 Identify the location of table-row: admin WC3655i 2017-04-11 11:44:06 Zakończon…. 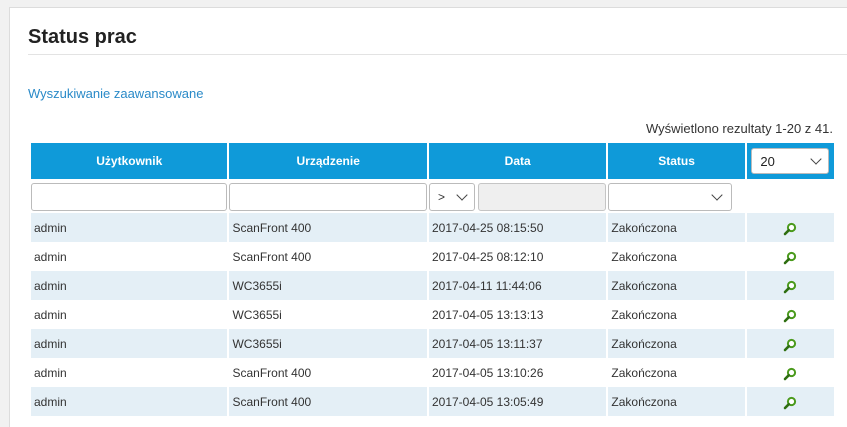
(432, 285).